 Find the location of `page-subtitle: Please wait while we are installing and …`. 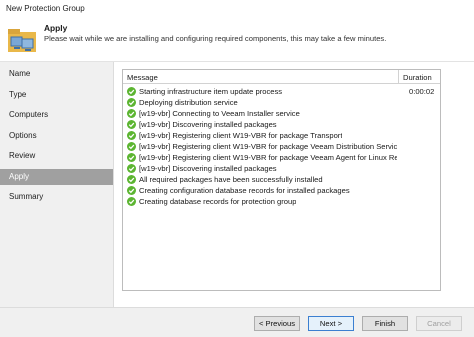

page-subtitle: Please wait while we are installing and … is located at coordinates (215, 38).